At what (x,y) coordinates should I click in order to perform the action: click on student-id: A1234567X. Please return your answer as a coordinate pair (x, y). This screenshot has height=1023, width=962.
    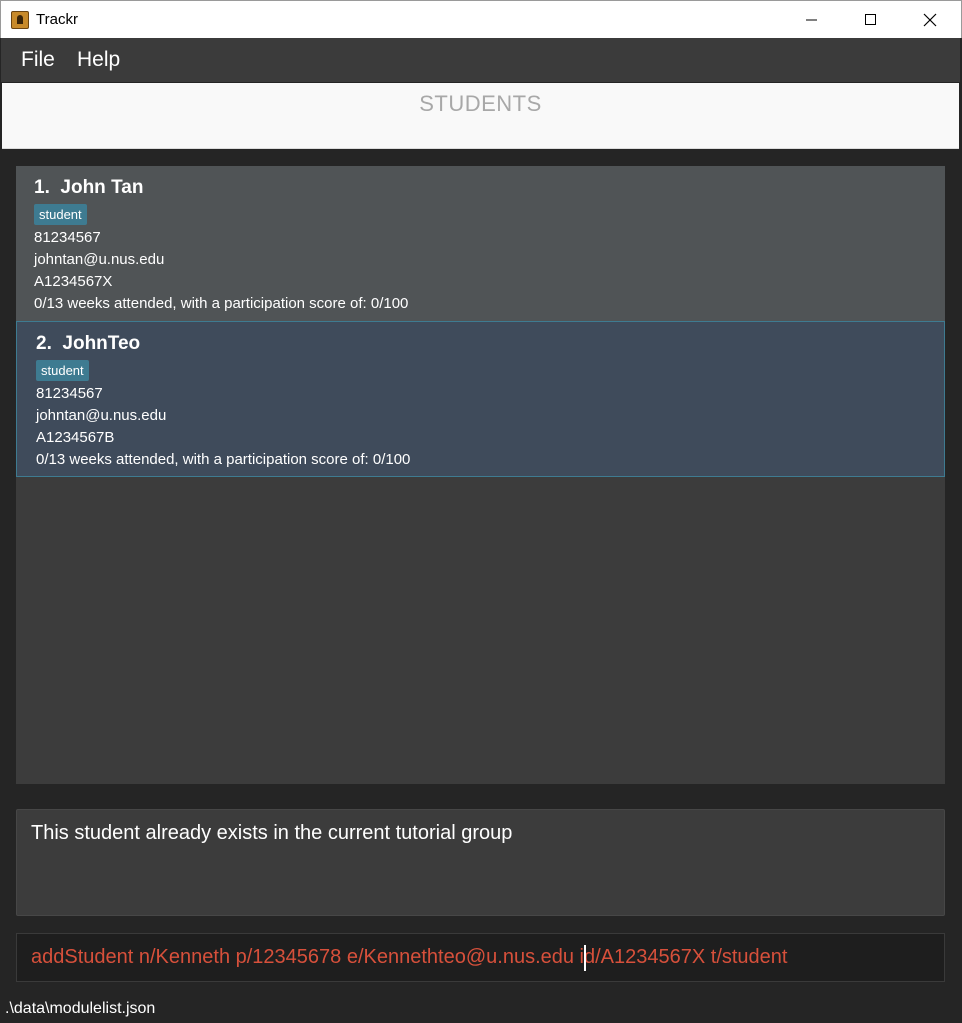
    Looking at the image, I should click on (73, 281).